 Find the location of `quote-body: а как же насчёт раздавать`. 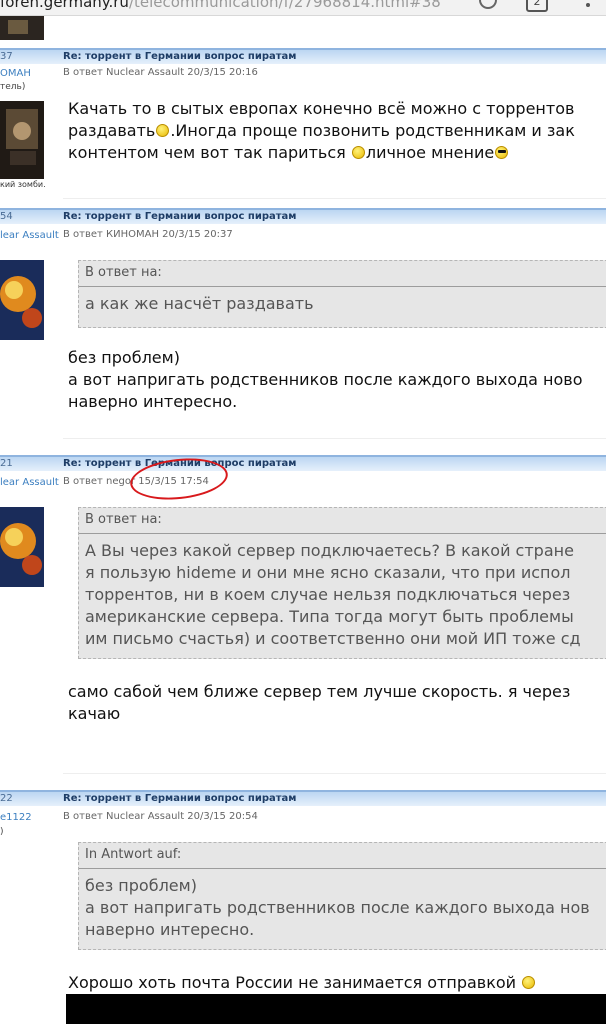

quote-body: а как же насчёт раздавать is located at coordinates (199, 303).